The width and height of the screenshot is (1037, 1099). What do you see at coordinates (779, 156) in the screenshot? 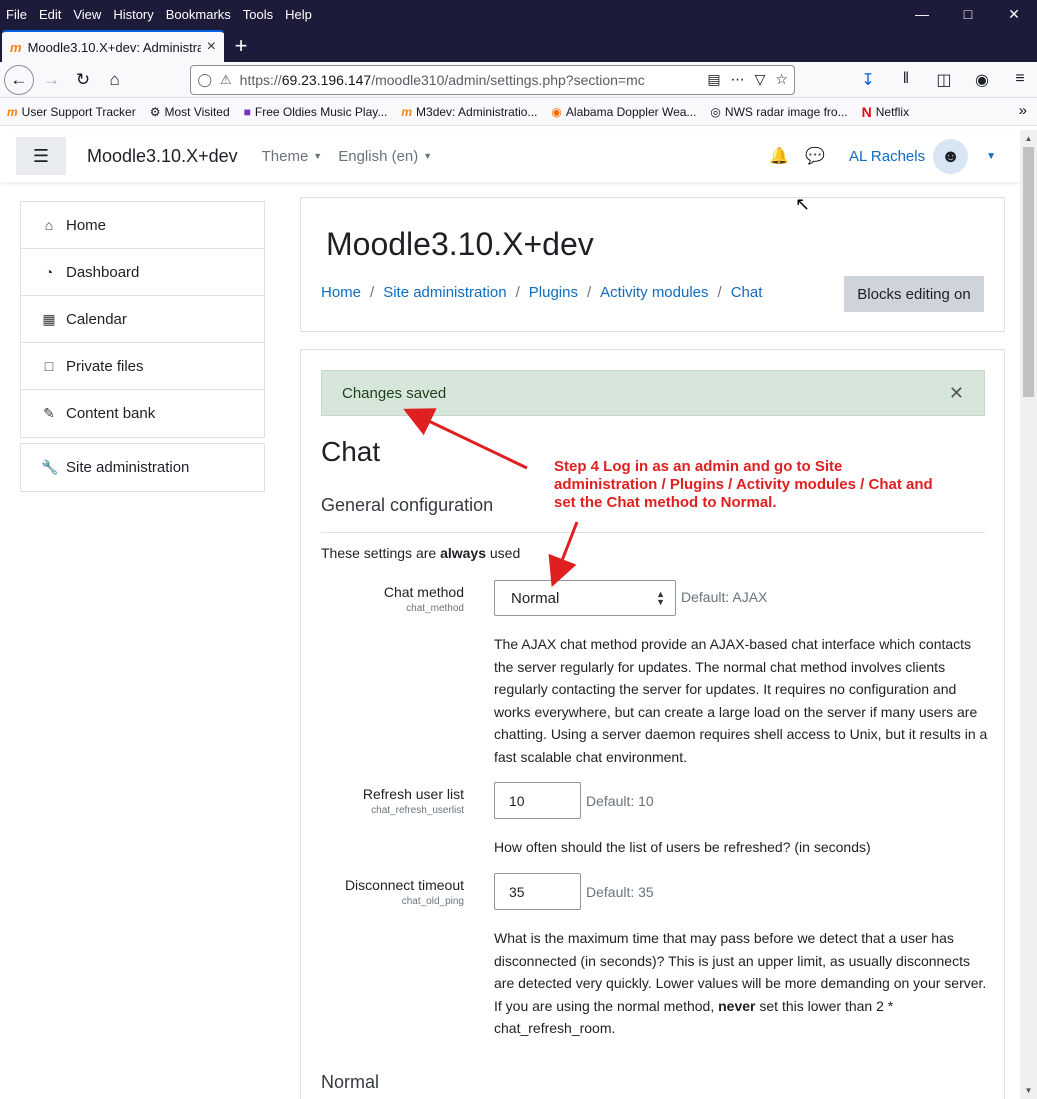
I see `notification-bell-icon: 🔔` at bounding box center [779, 156].